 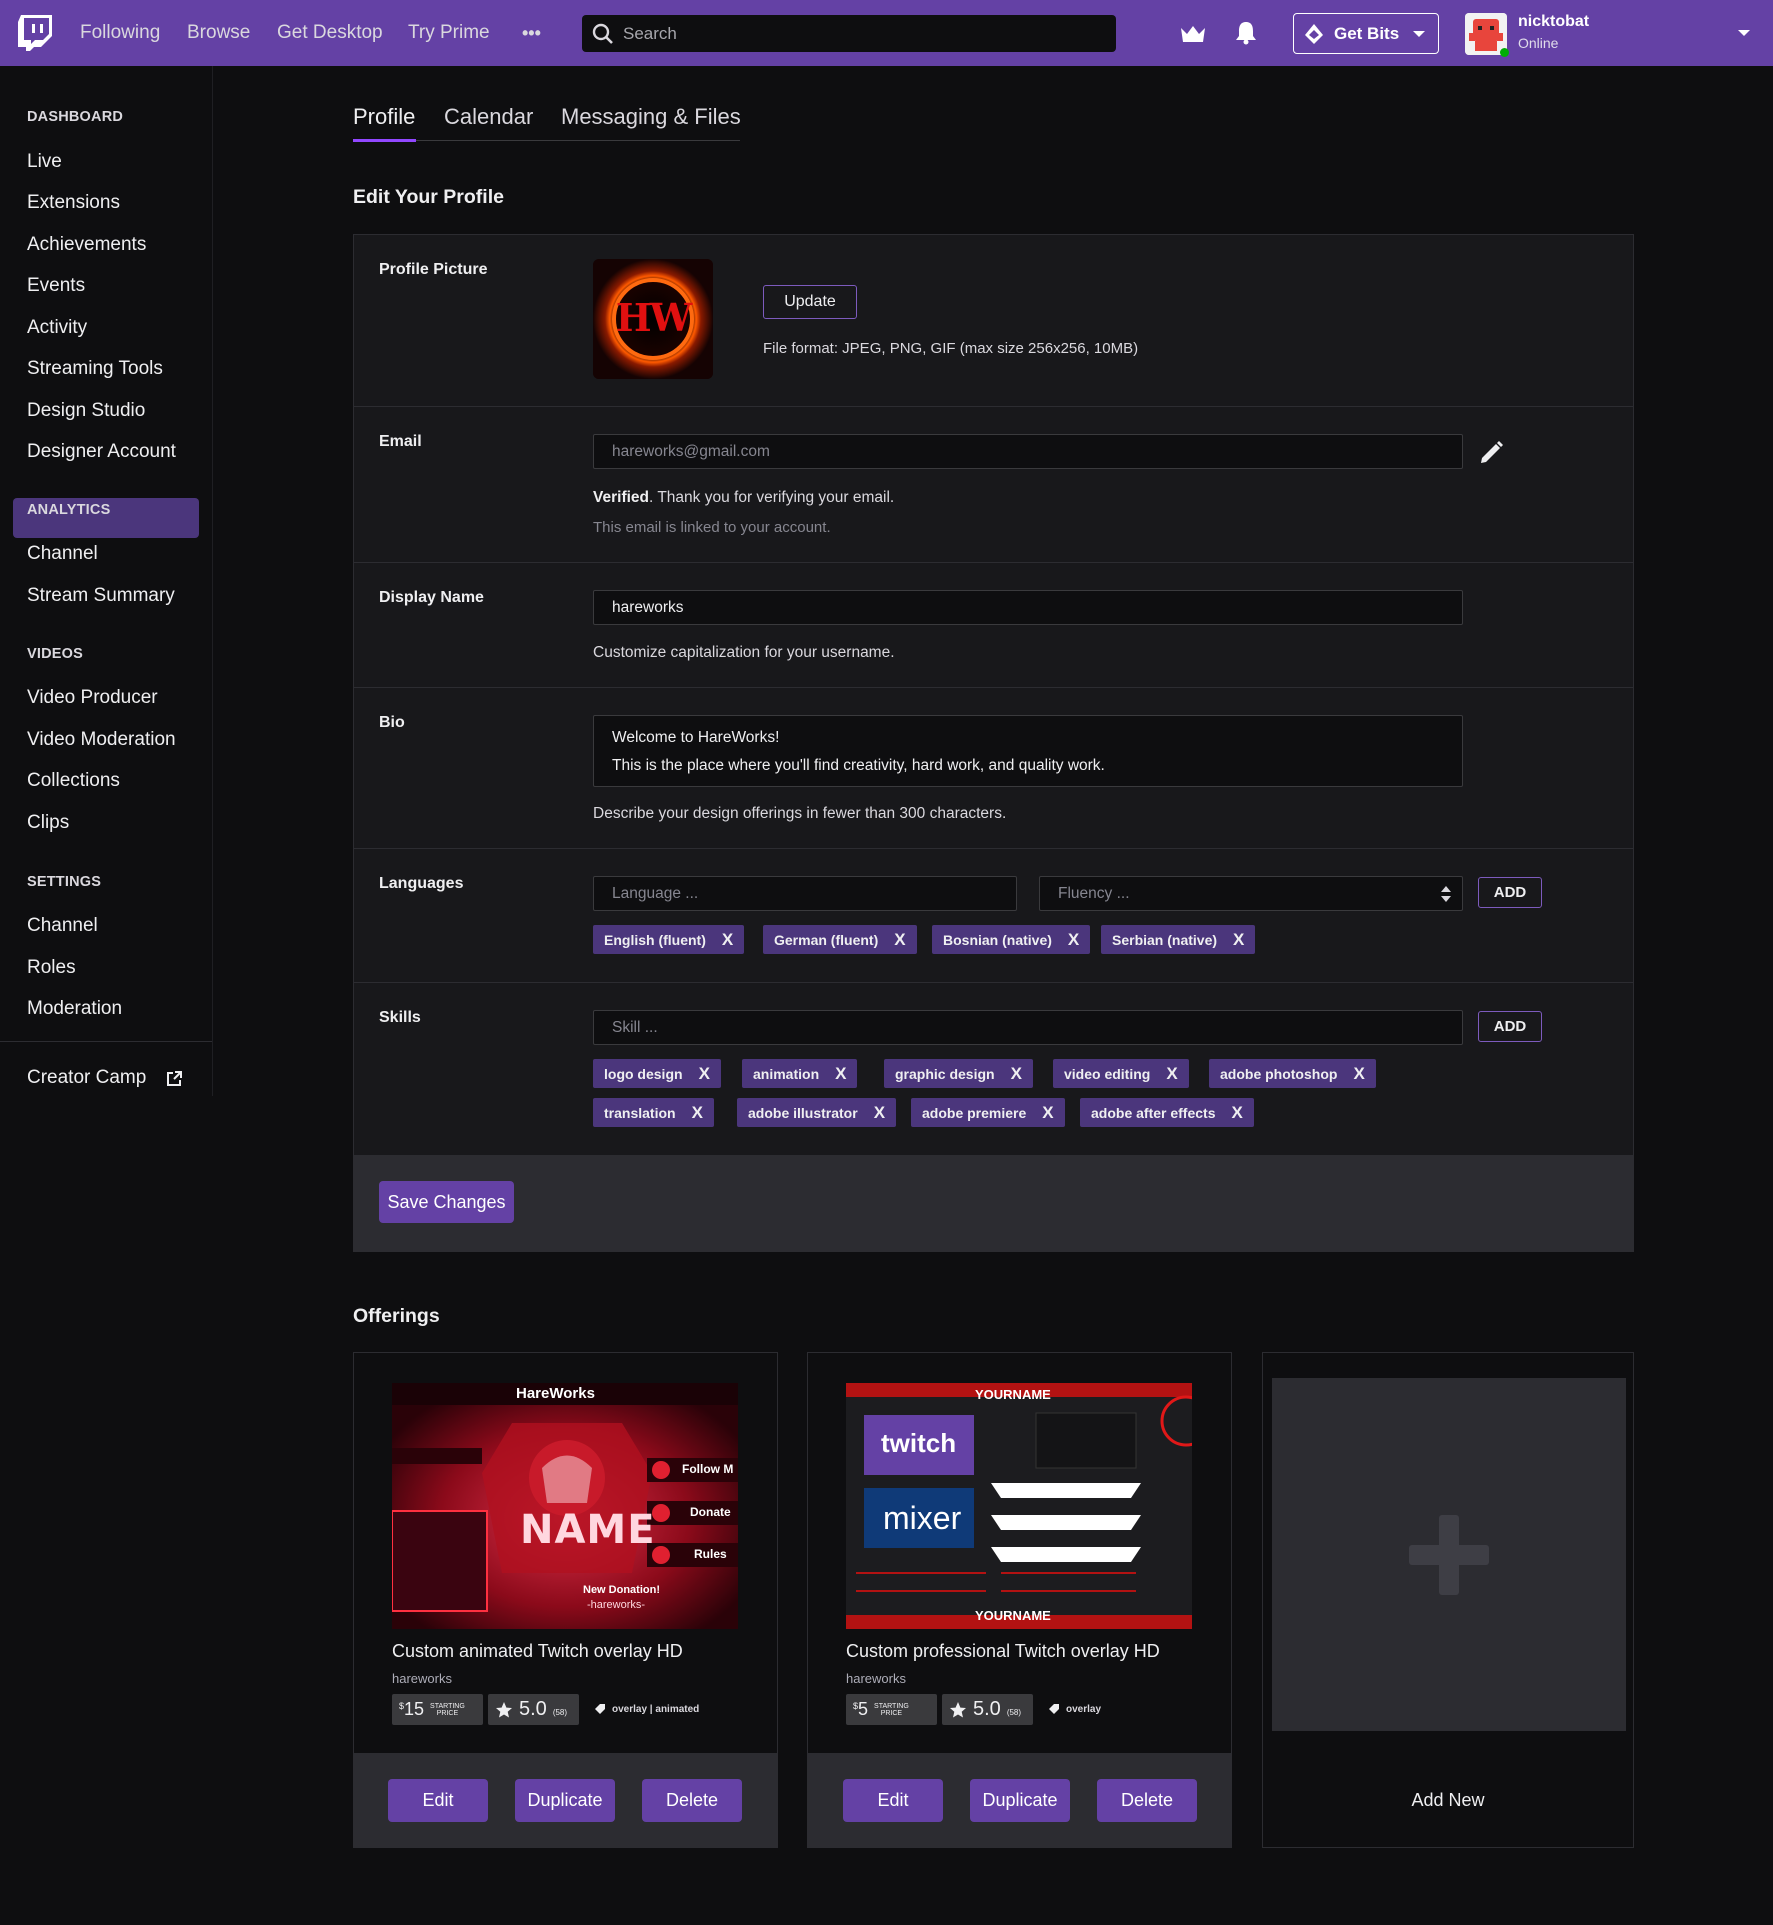 I want to click on user-status: Online, so click(x=1538, y=43).